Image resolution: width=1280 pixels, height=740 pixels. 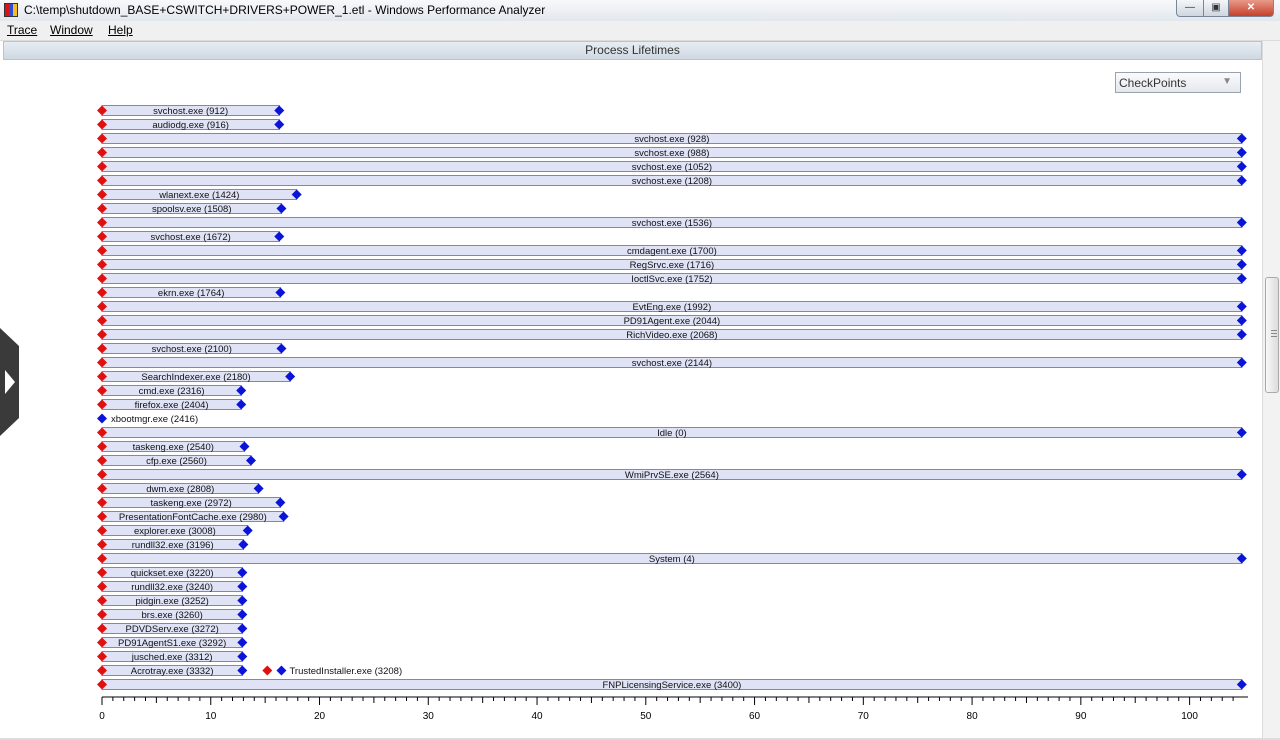 What do you see at coordinates (191, 237) in the screenshot?
I see `process-label: svchost.exe (1672)` at bounding box center [191, 237].